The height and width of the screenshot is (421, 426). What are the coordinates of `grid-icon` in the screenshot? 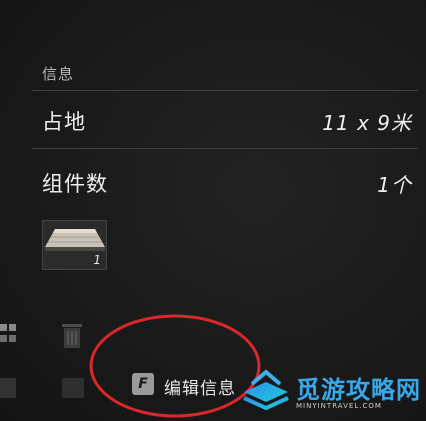 It's located at (9, 336).